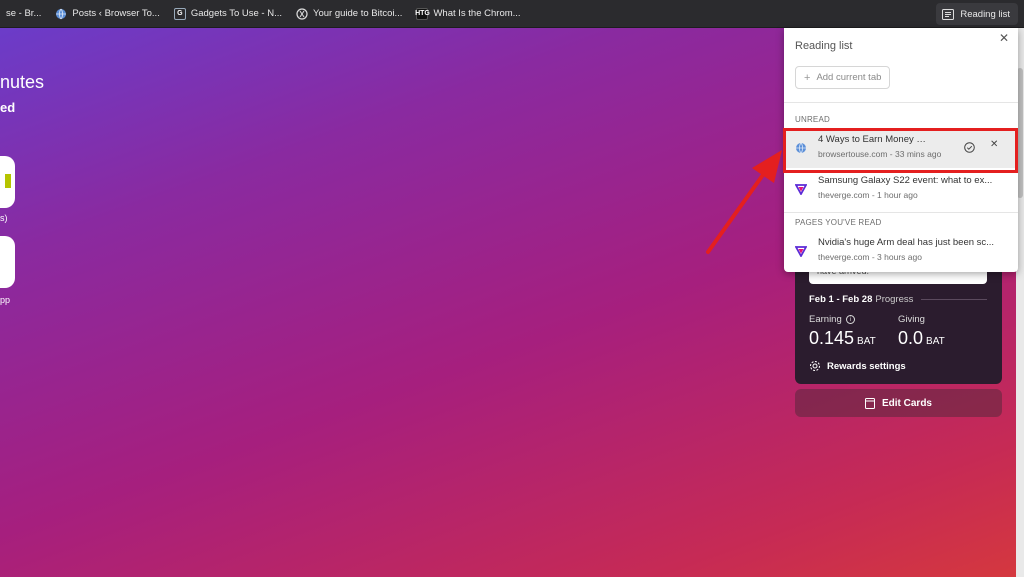  I want to click on rewards-settings-link: Rewards settings, so click(857, 366).